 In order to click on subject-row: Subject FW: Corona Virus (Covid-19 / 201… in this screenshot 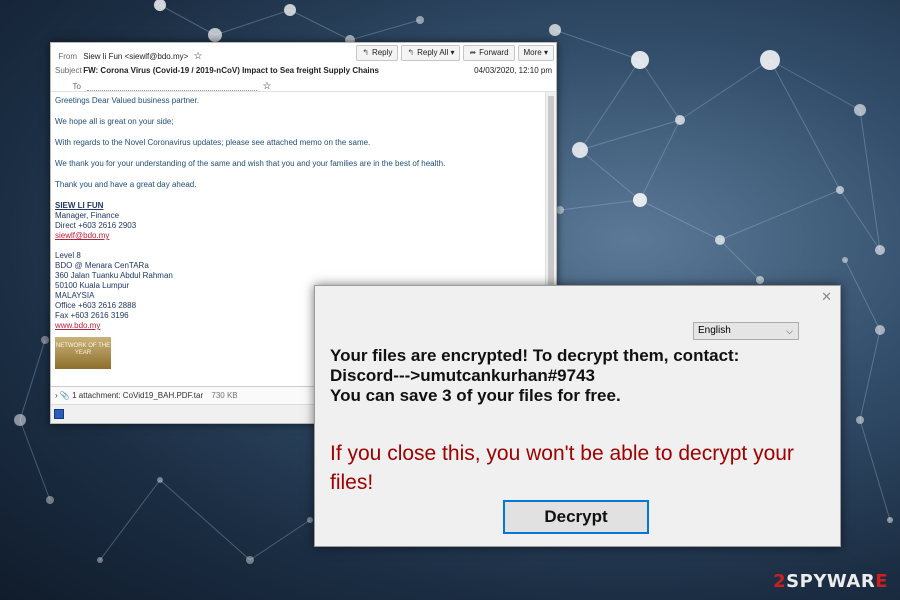, I will do `click(217, 70)`.